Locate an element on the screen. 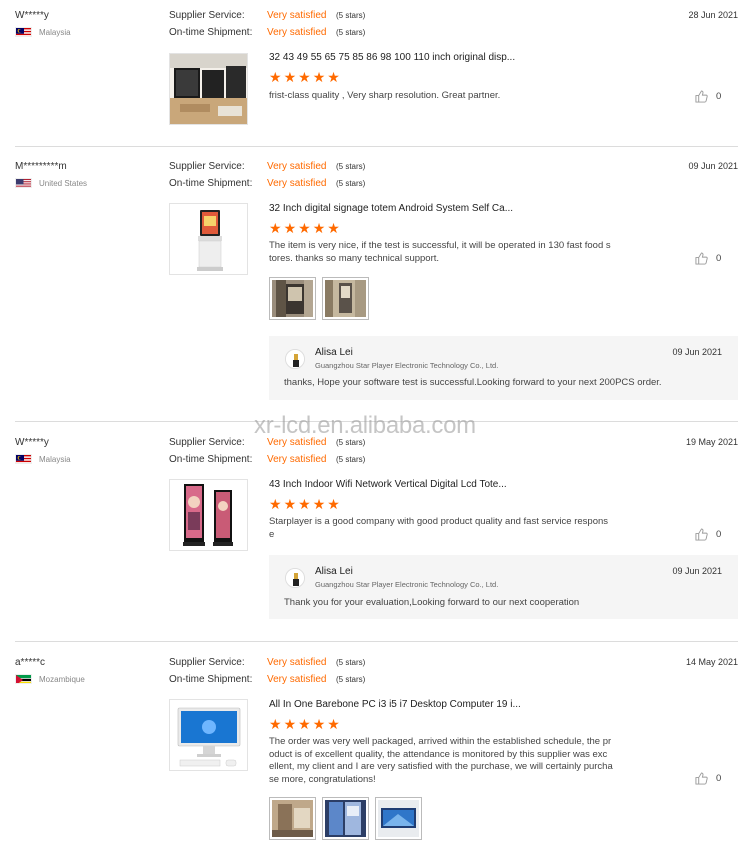 This screenshot has width=750, height=850. buyer-name: M*********m is located at coordinates (41, 166).